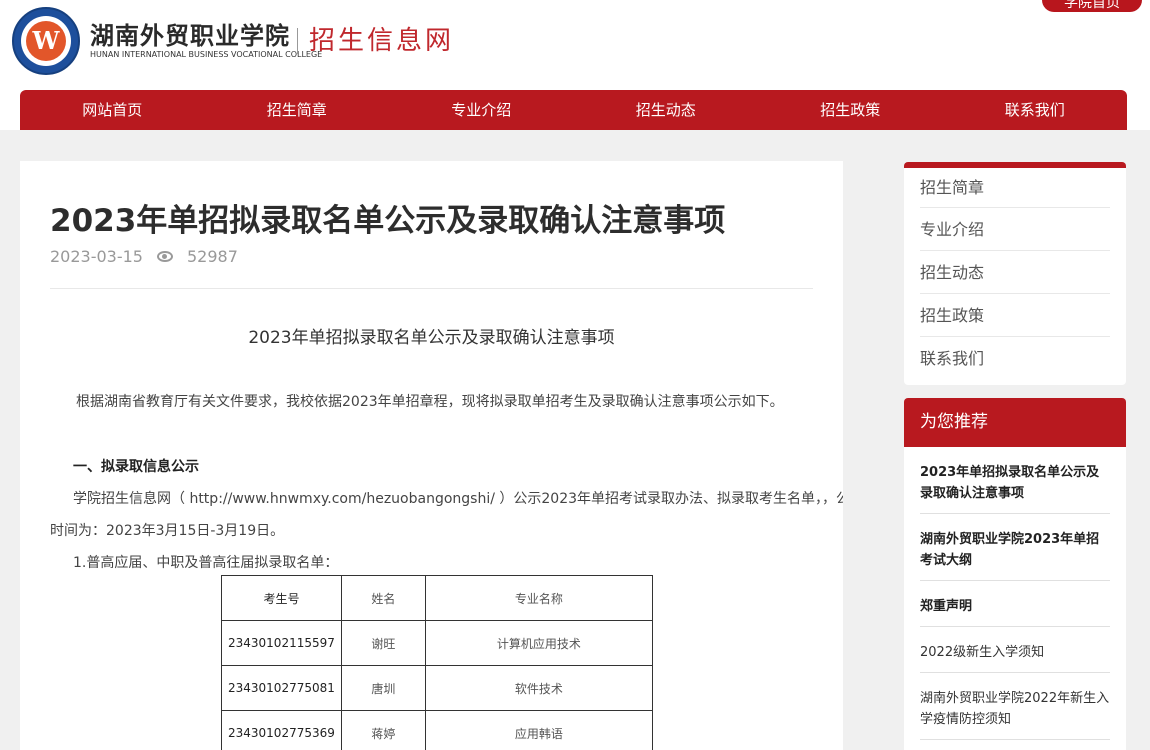 The image size is (1150, 750). I want to click on recommend-item: 郑重声明, so click(1015, 604).